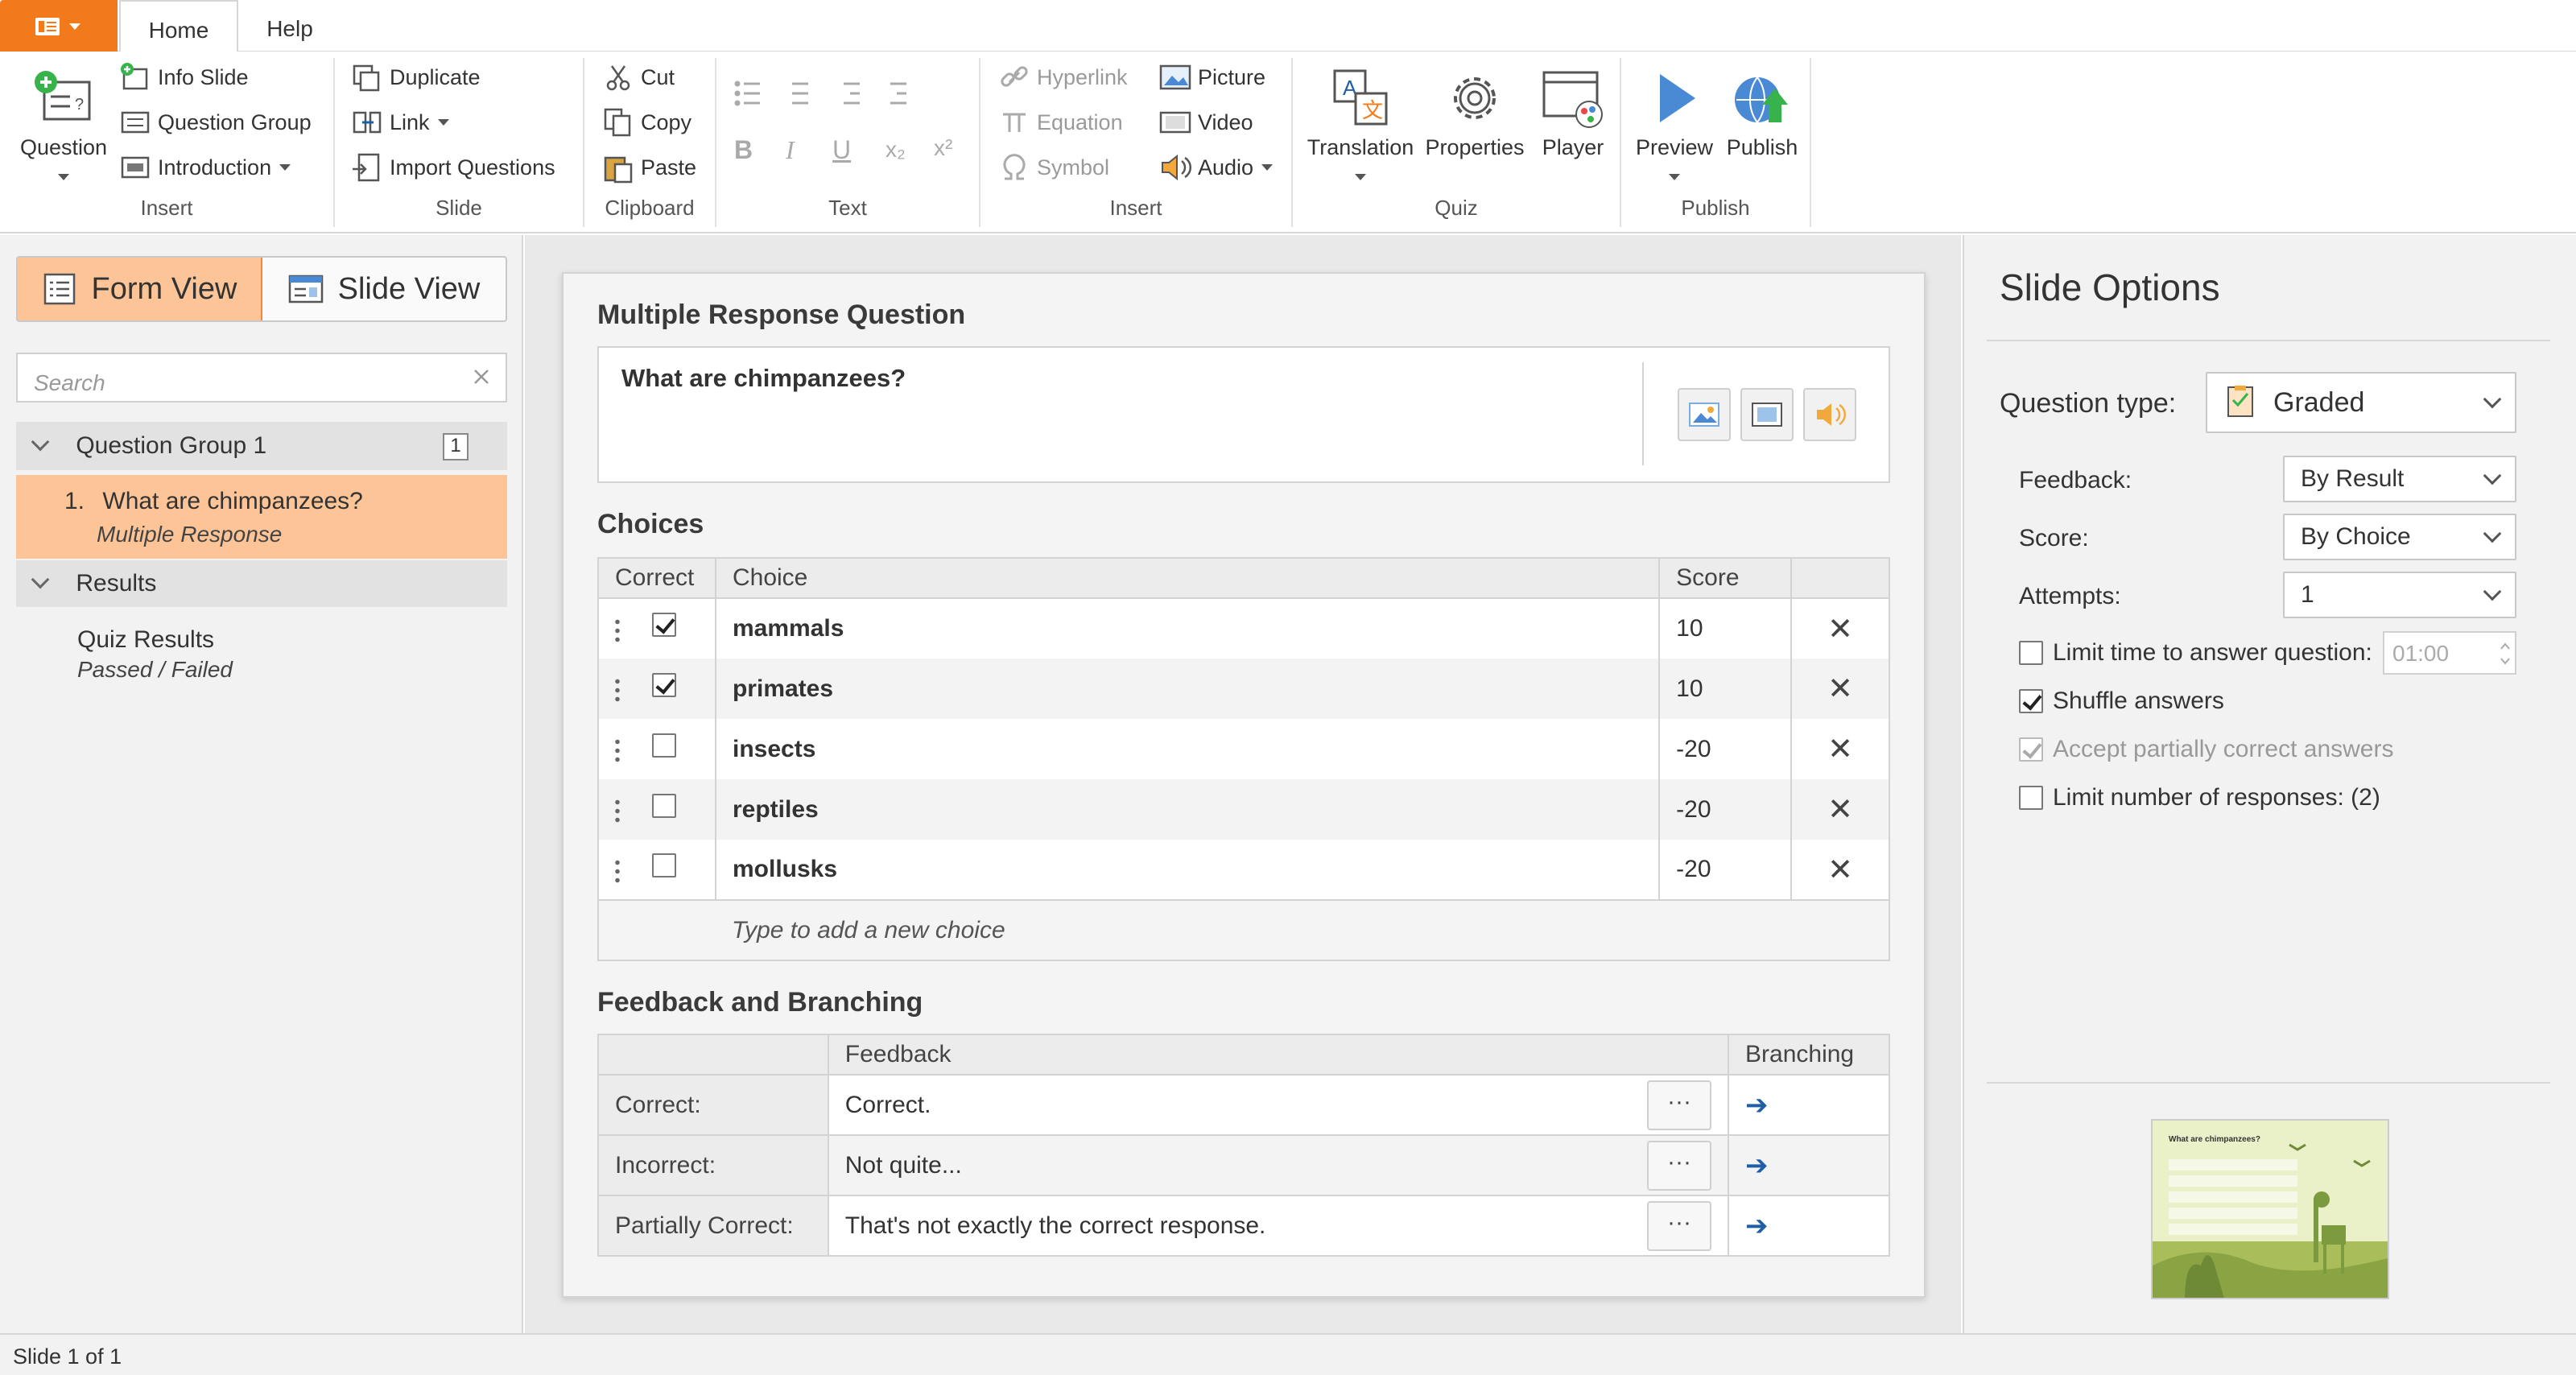 The image size is (2576, 1375). What do you see at coordinates (2070, 596) in the screenshot?
I see `attempts-label: Attempts:` at bounding box center [2070, 596].